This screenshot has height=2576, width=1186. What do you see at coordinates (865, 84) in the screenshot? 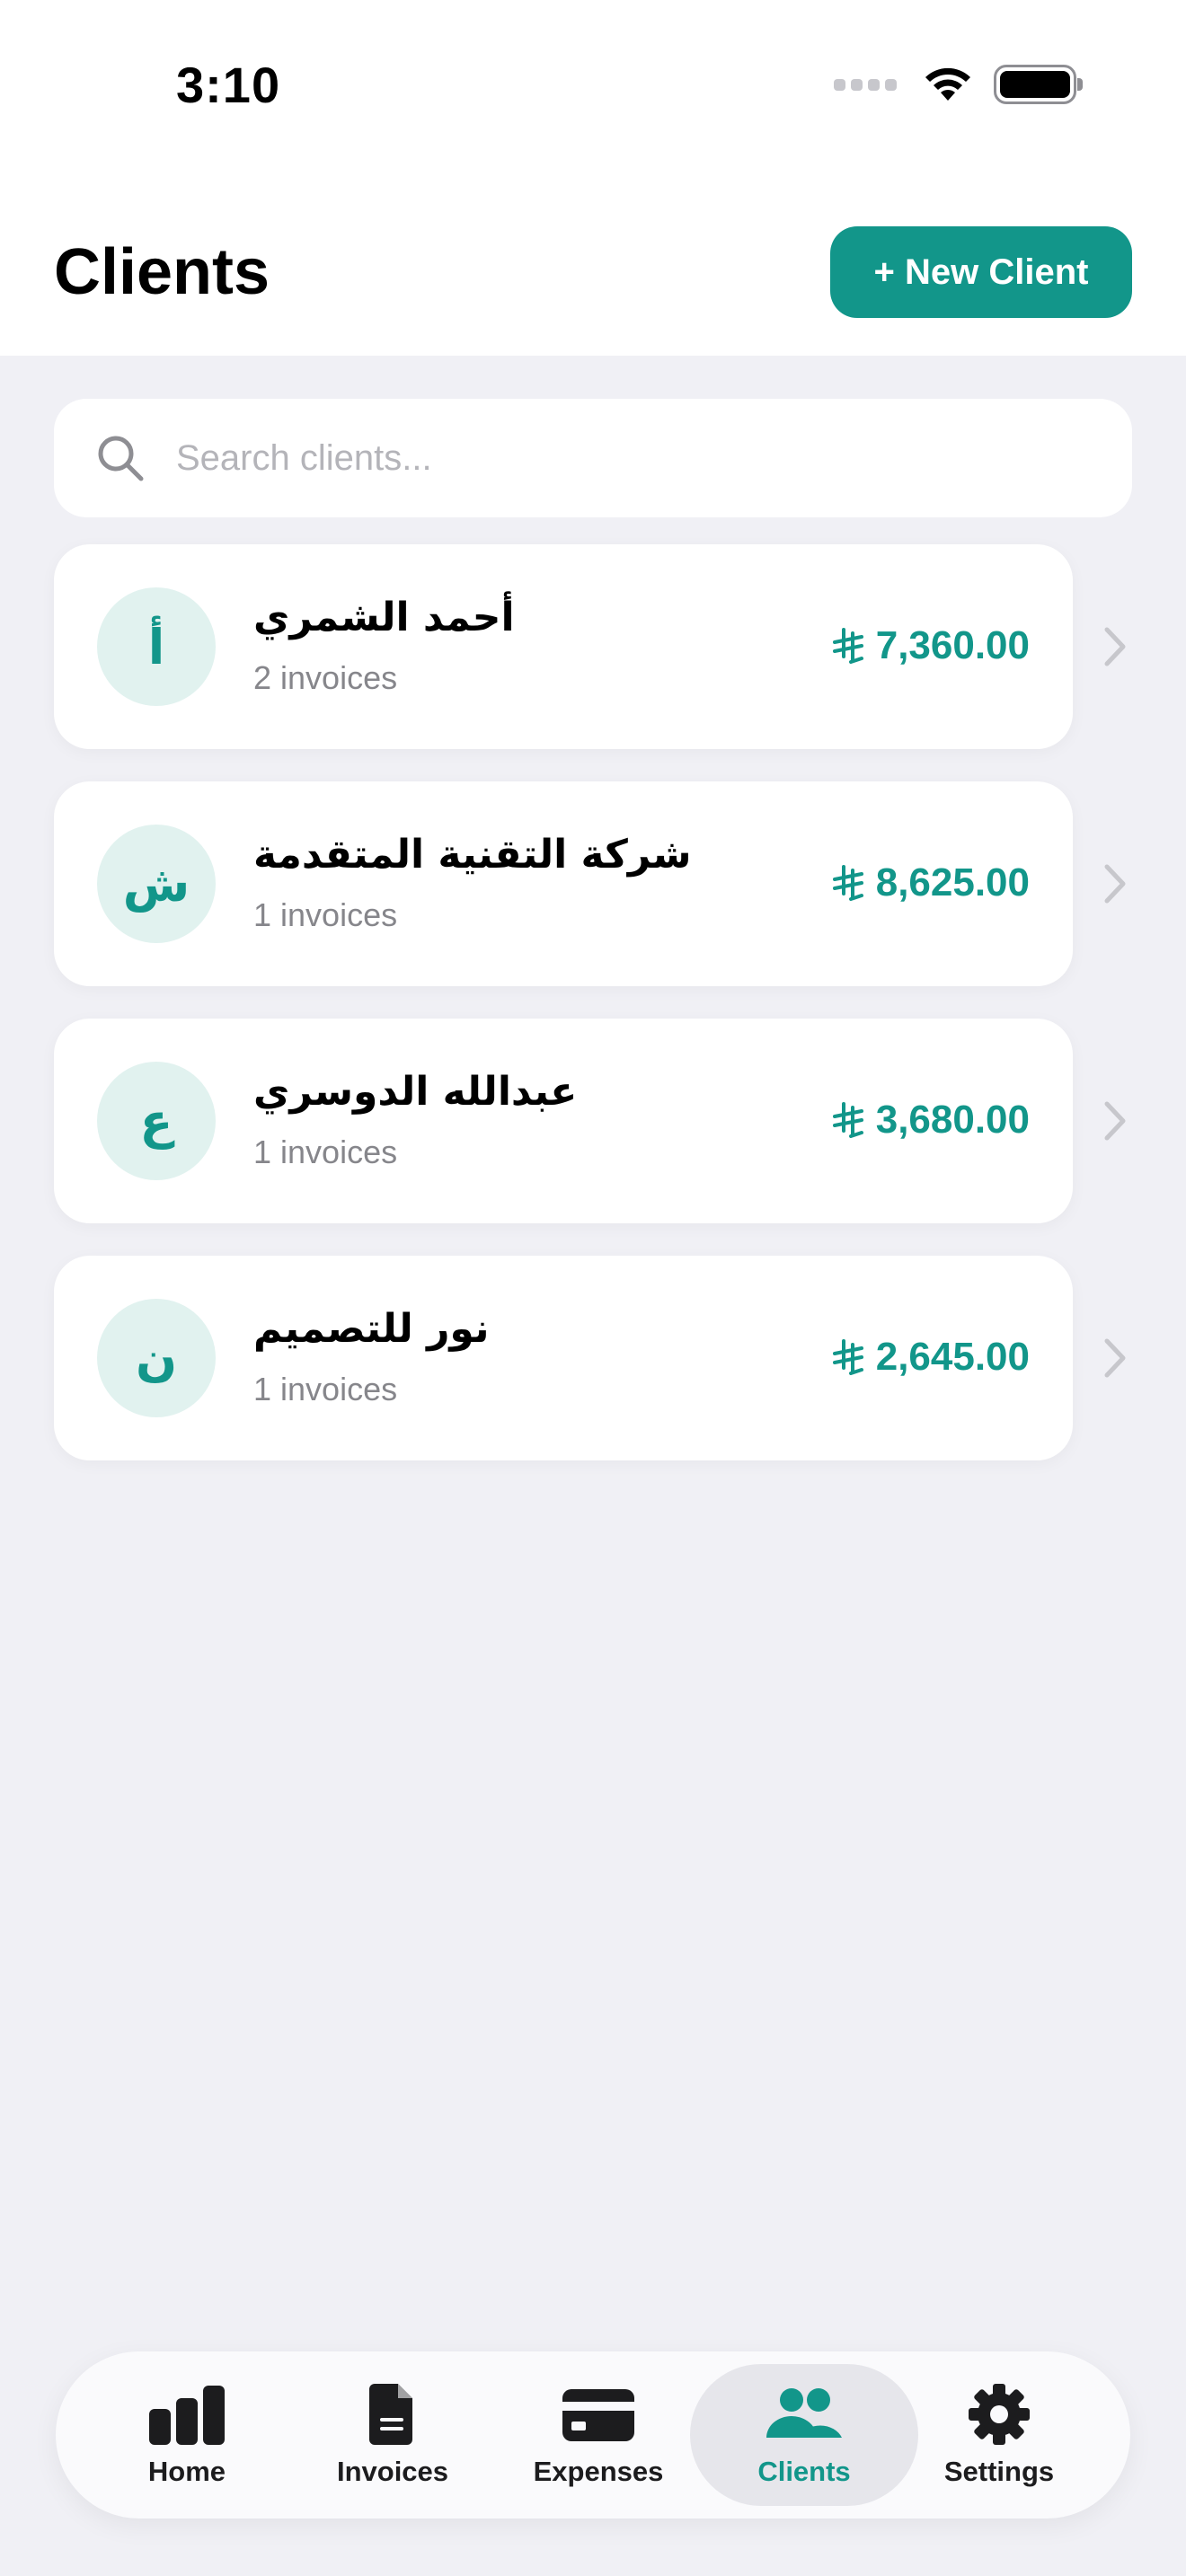
I see `cellular-signal-icon` at bounding box center [865, 84].